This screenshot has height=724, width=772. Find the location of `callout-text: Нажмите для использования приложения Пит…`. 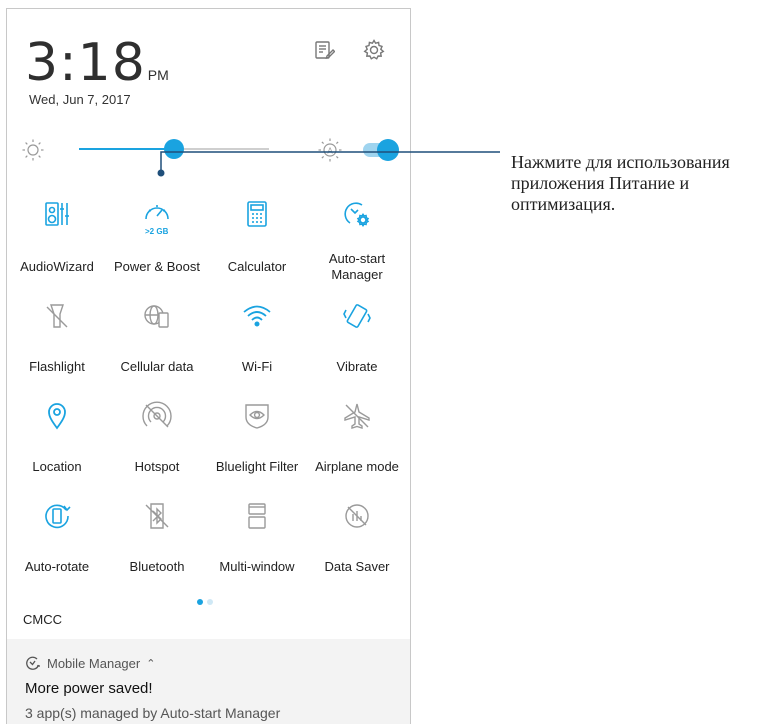

callout-text: Нажмите для использования приложения Пит… is located at coordinates (620, 183).